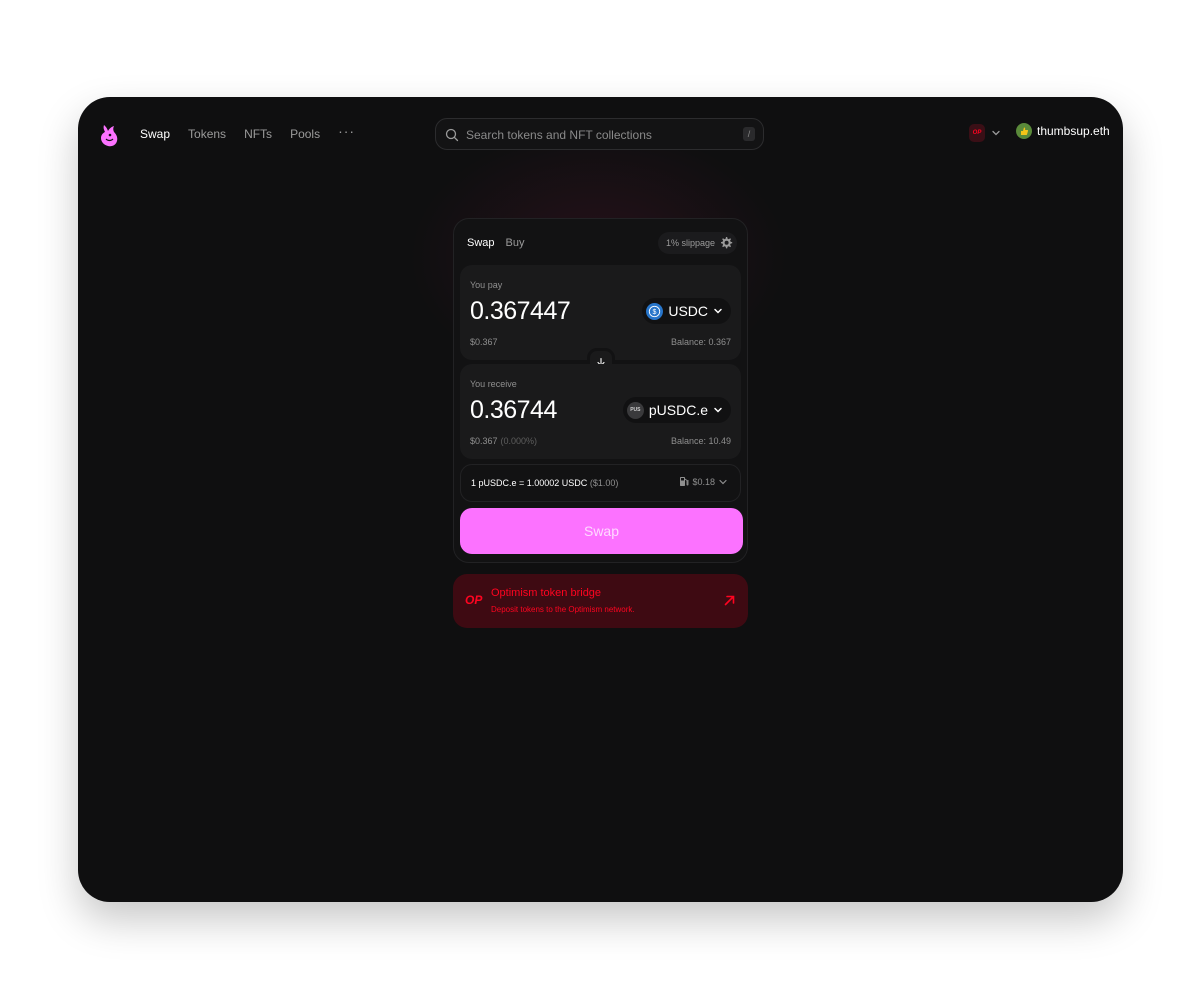  I want to click on bridge-title: Optimism token bridge, so click(546, 593).